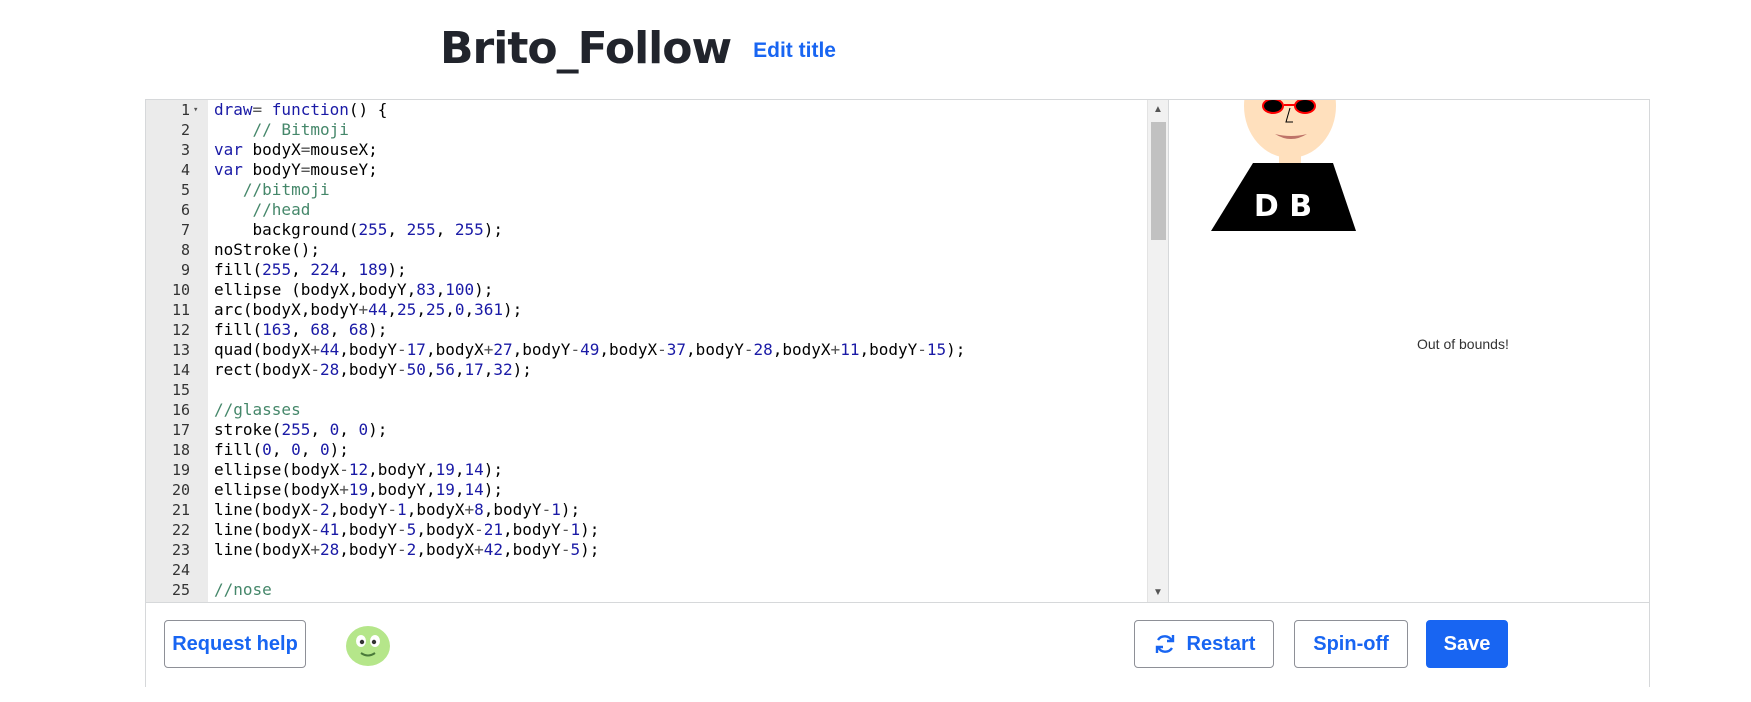 The height and width of the screenshot is (702, 1751). I want to click on line-number: 9, so click(185, 270).